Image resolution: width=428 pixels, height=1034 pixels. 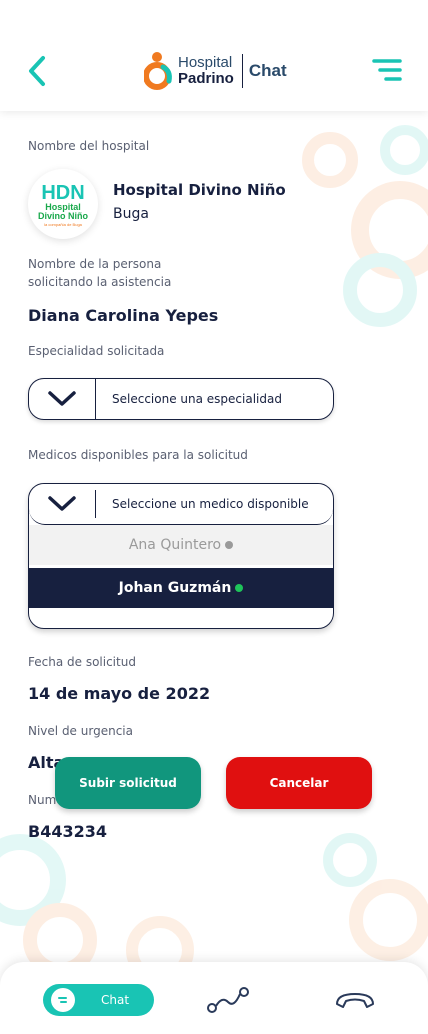 What do you see at coordinates (80, 731) in the screenshot?
I see `urgency-label: Nivel de urgencia` at bounding box center [80, 731].